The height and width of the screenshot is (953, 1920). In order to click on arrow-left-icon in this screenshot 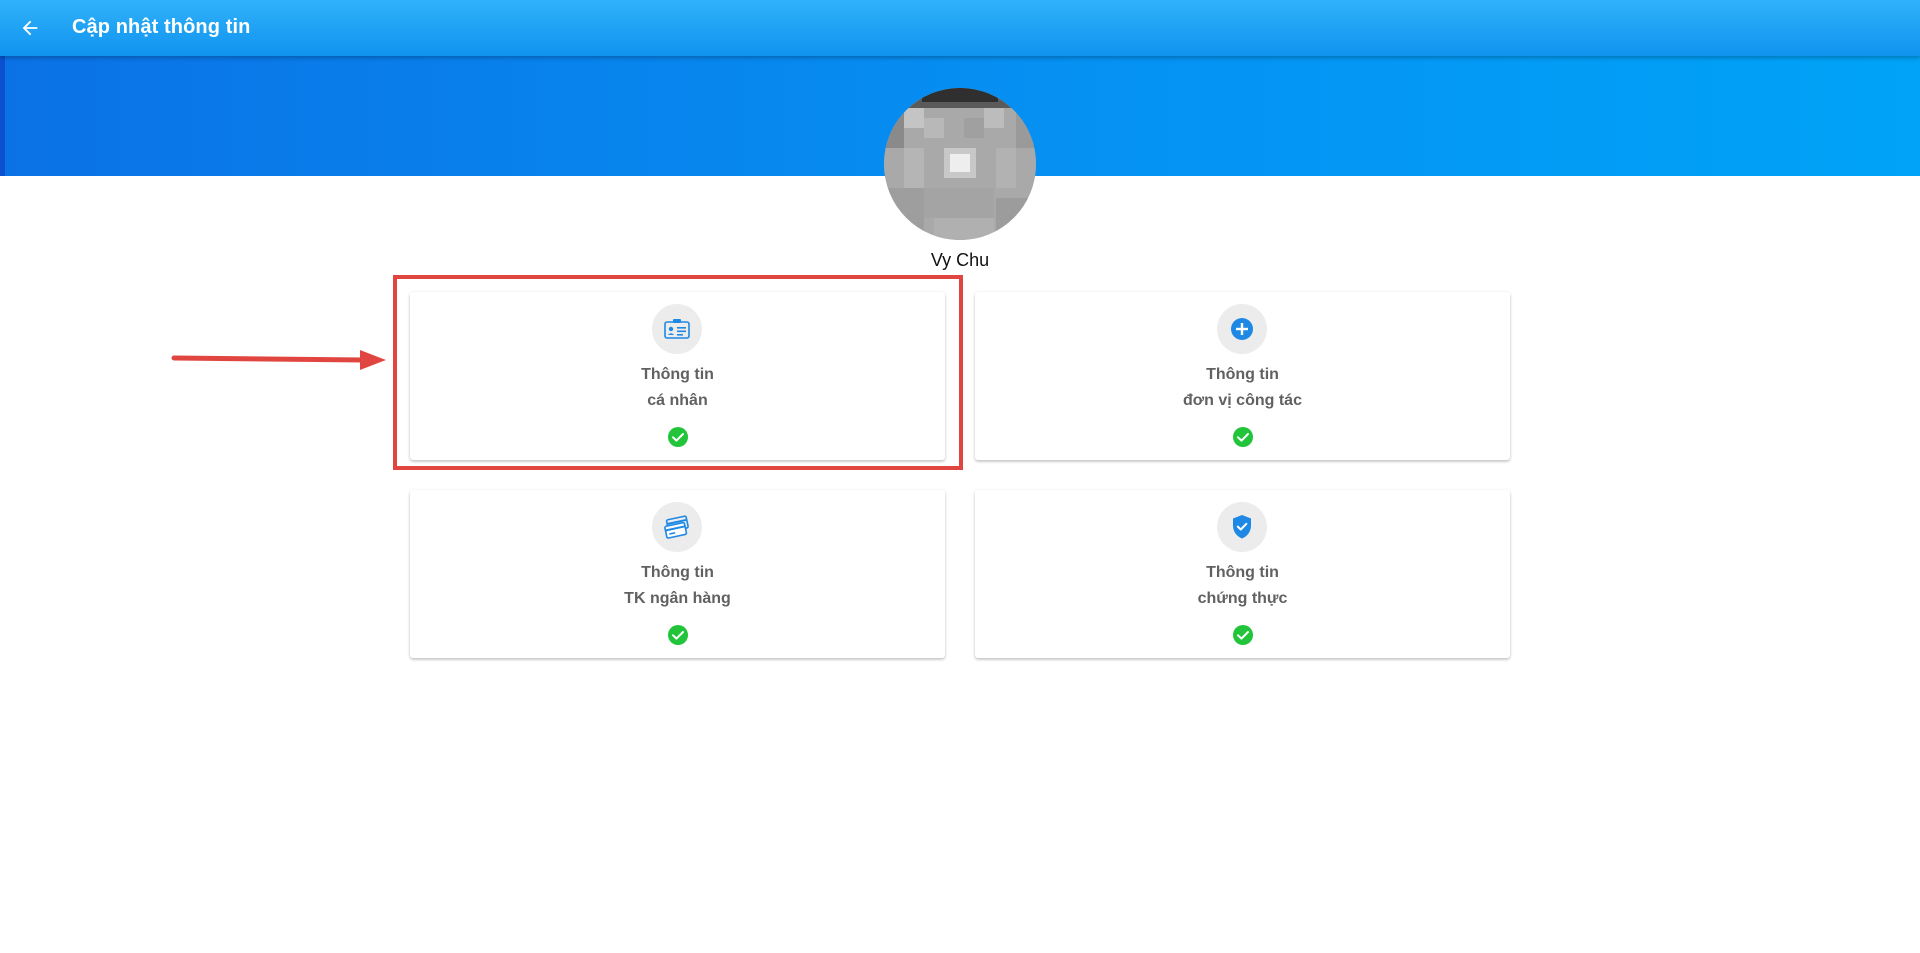, I will do `click(30, 28)`.